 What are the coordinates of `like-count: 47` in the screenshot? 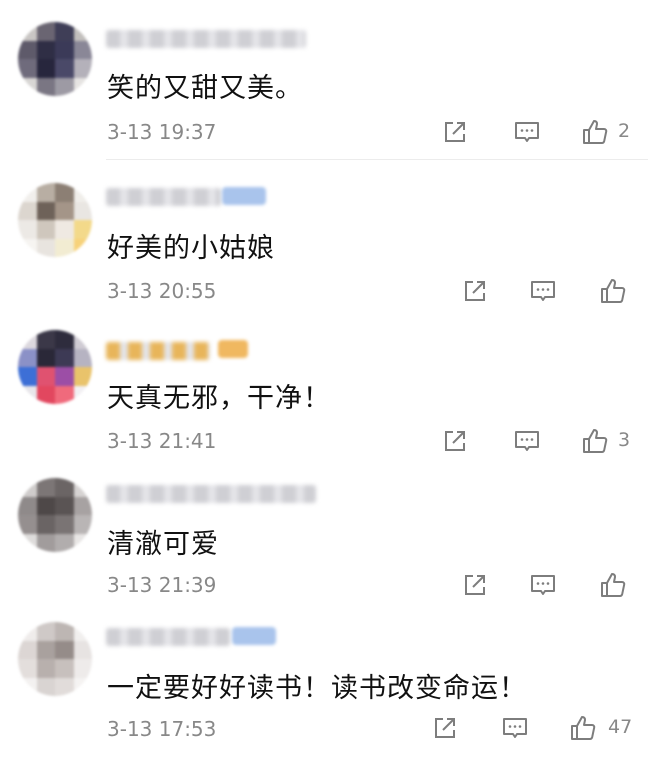 It's located at (620, 727).